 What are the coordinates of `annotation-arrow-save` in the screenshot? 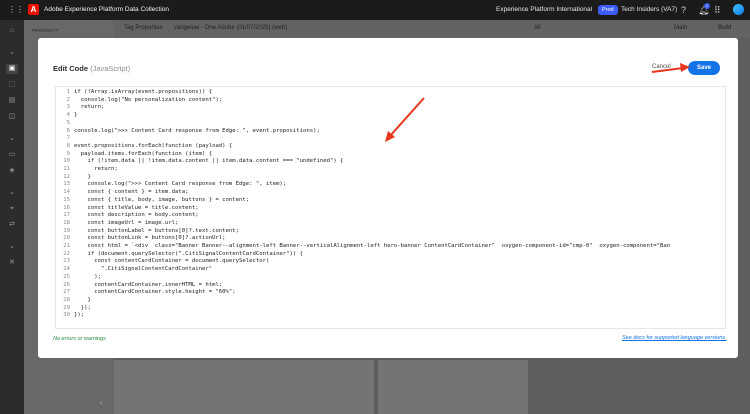 It's located at (667, 70).